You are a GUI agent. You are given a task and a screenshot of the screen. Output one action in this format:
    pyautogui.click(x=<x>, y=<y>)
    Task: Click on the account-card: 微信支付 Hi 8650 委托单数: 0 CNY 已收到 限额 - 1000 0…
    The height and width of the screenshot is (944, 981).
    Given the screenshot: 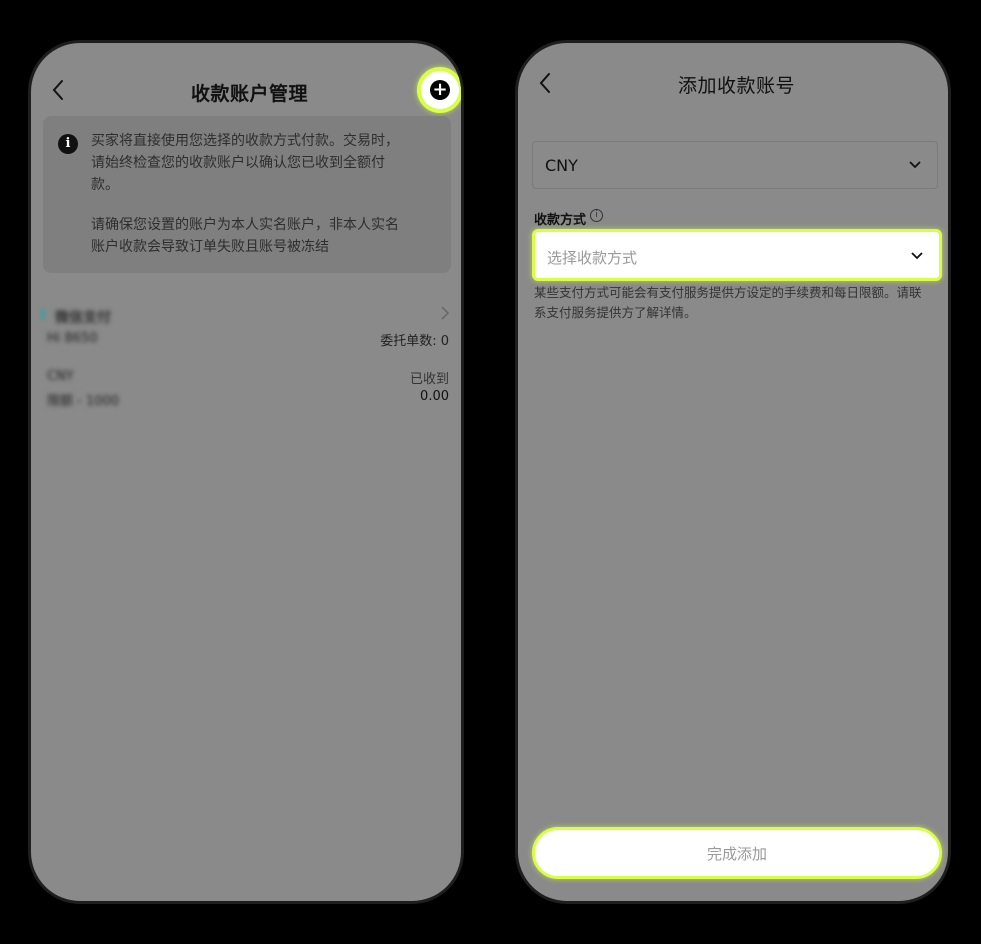 What is the action you would take?
    pyautogui.click(x=247, y=356)
    